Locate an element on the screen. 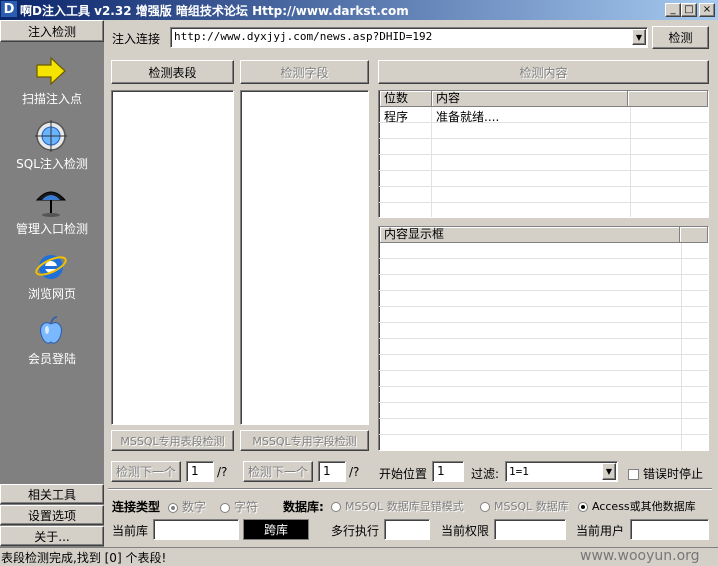 The height and width of the screenshot is (566, 718). minimize-button: _ is located at coordinates (673, 10).